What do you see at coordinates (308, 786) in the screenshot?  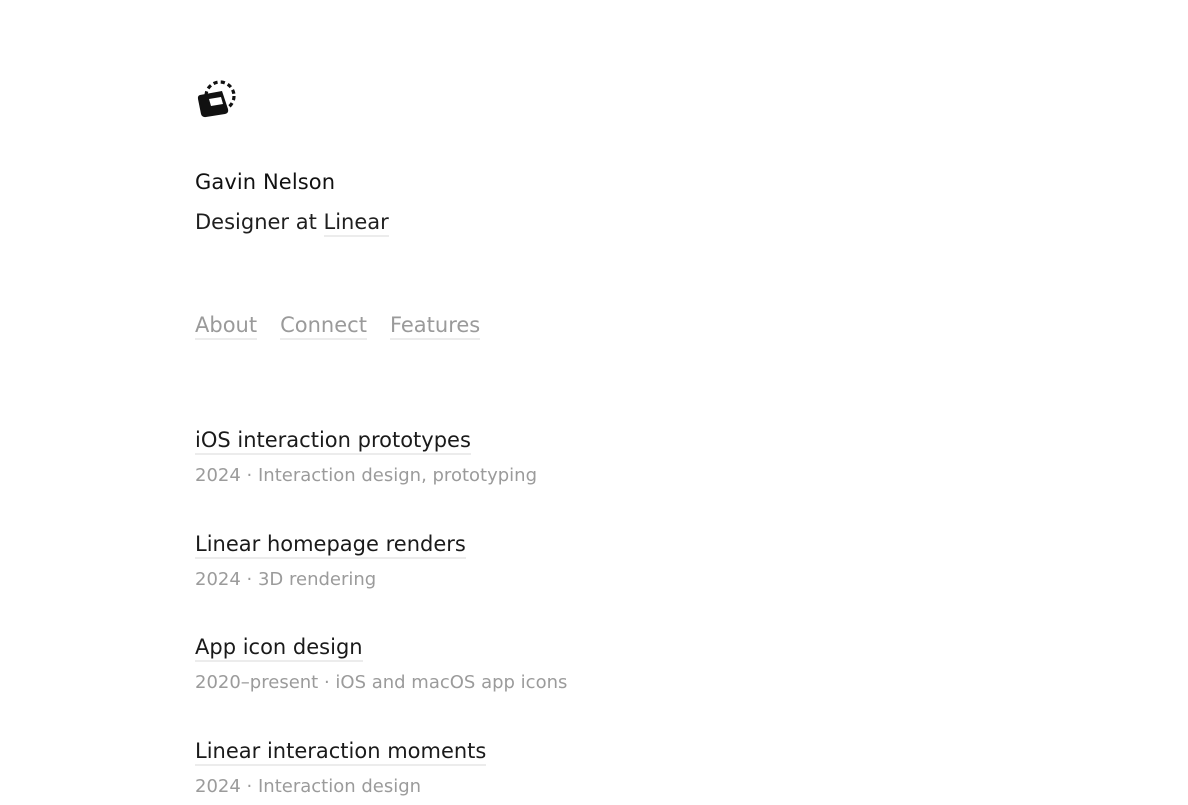 I see `project-meta: 2024 · Interaction design` at bounding box center [308, 786].